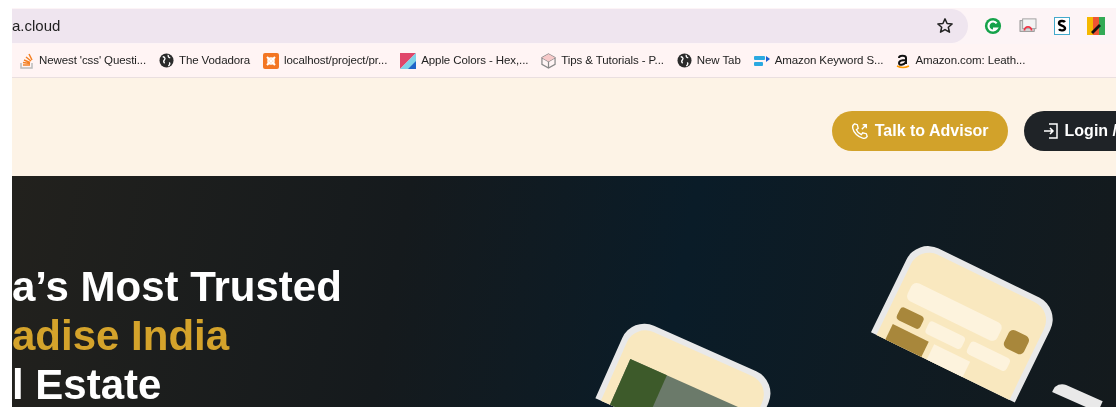 The image size is (1116, 407). I want to click on address-bar: a.cloud, so click(490, 26).